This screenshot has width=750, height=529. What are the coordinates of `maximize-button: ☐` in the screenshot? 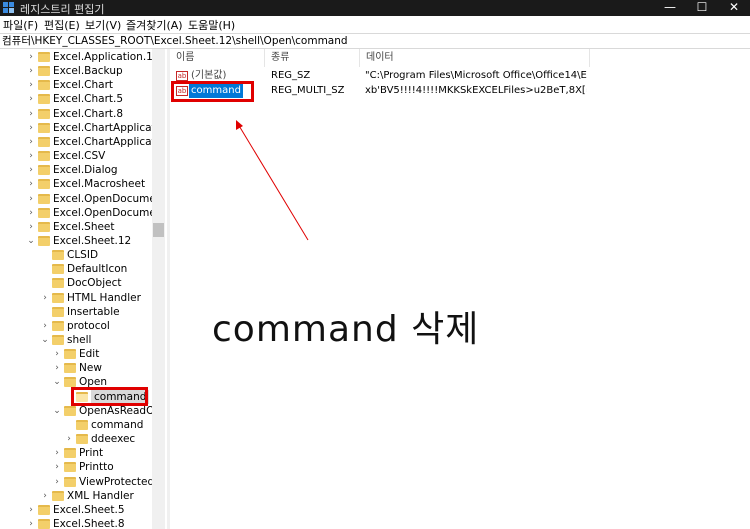 It's located at (702, 8).